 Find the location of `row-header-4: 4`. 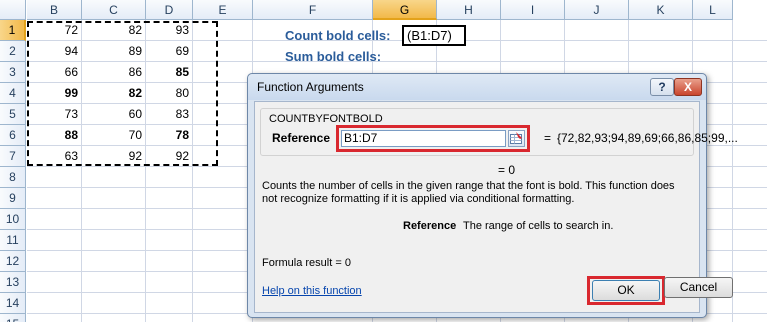

row-header-4: 4 is located at coordinates (13, 93).